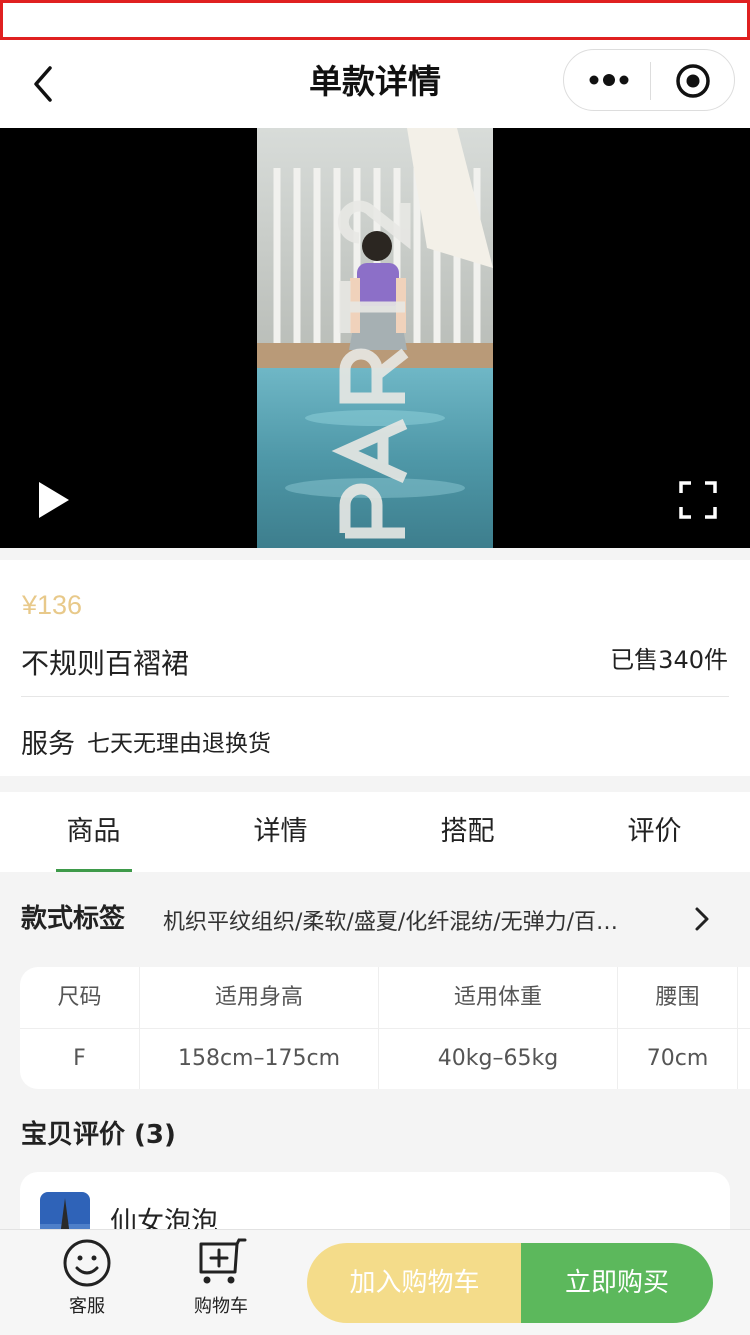 Image resolution: width=750 pixels, height=1335 pixels. I want to click on target-icon, so click(693, 81).